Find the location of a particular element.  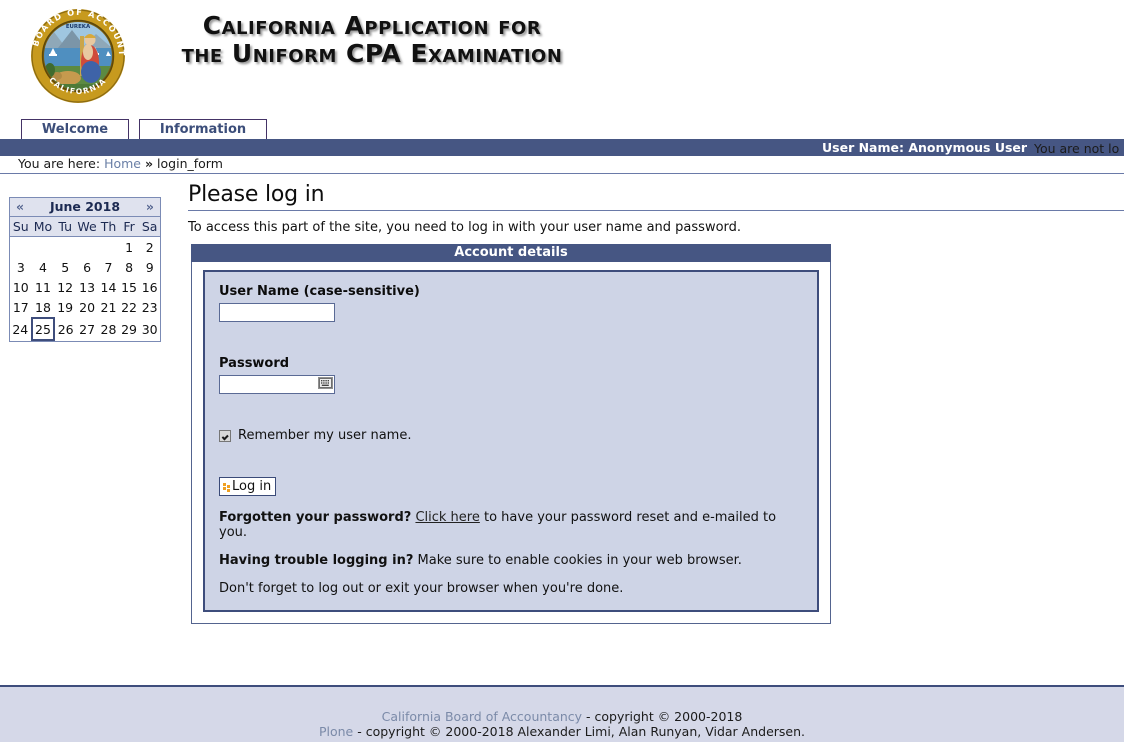

trouble-bold: Having trouble logging in? is located at coordinates (316, 560).